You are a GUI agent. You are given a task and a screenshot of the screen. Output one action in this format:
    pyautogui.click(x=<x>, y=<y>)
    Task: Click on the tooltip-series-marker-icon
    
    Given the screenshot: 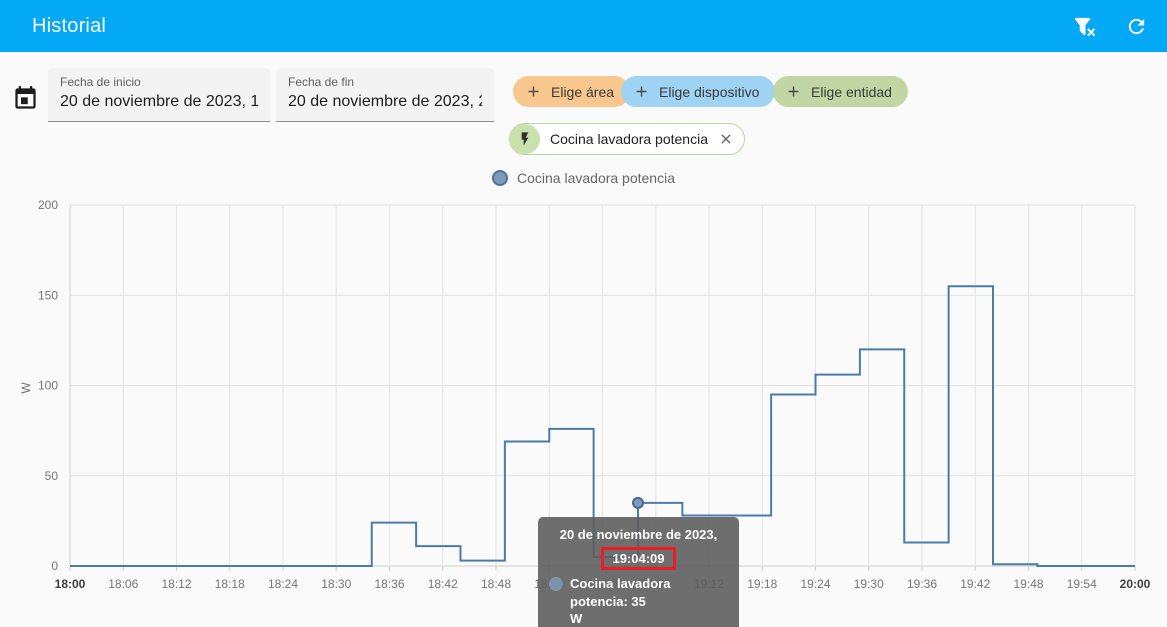 What is the action you would take?
    pyautogui.click(x=556, y=584)
    